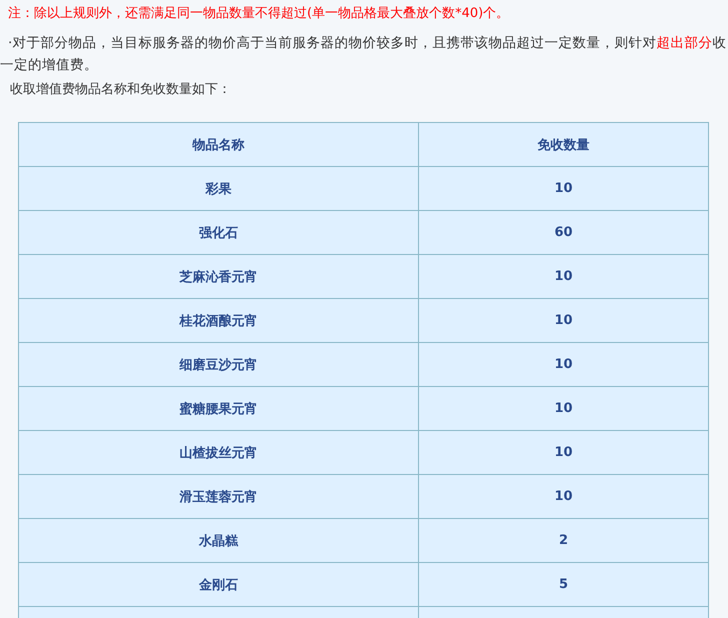  Describe the element at coordinates (219, 321) in the screenshot. I see `table-cell: 桂花酒酿元宵` at that location.